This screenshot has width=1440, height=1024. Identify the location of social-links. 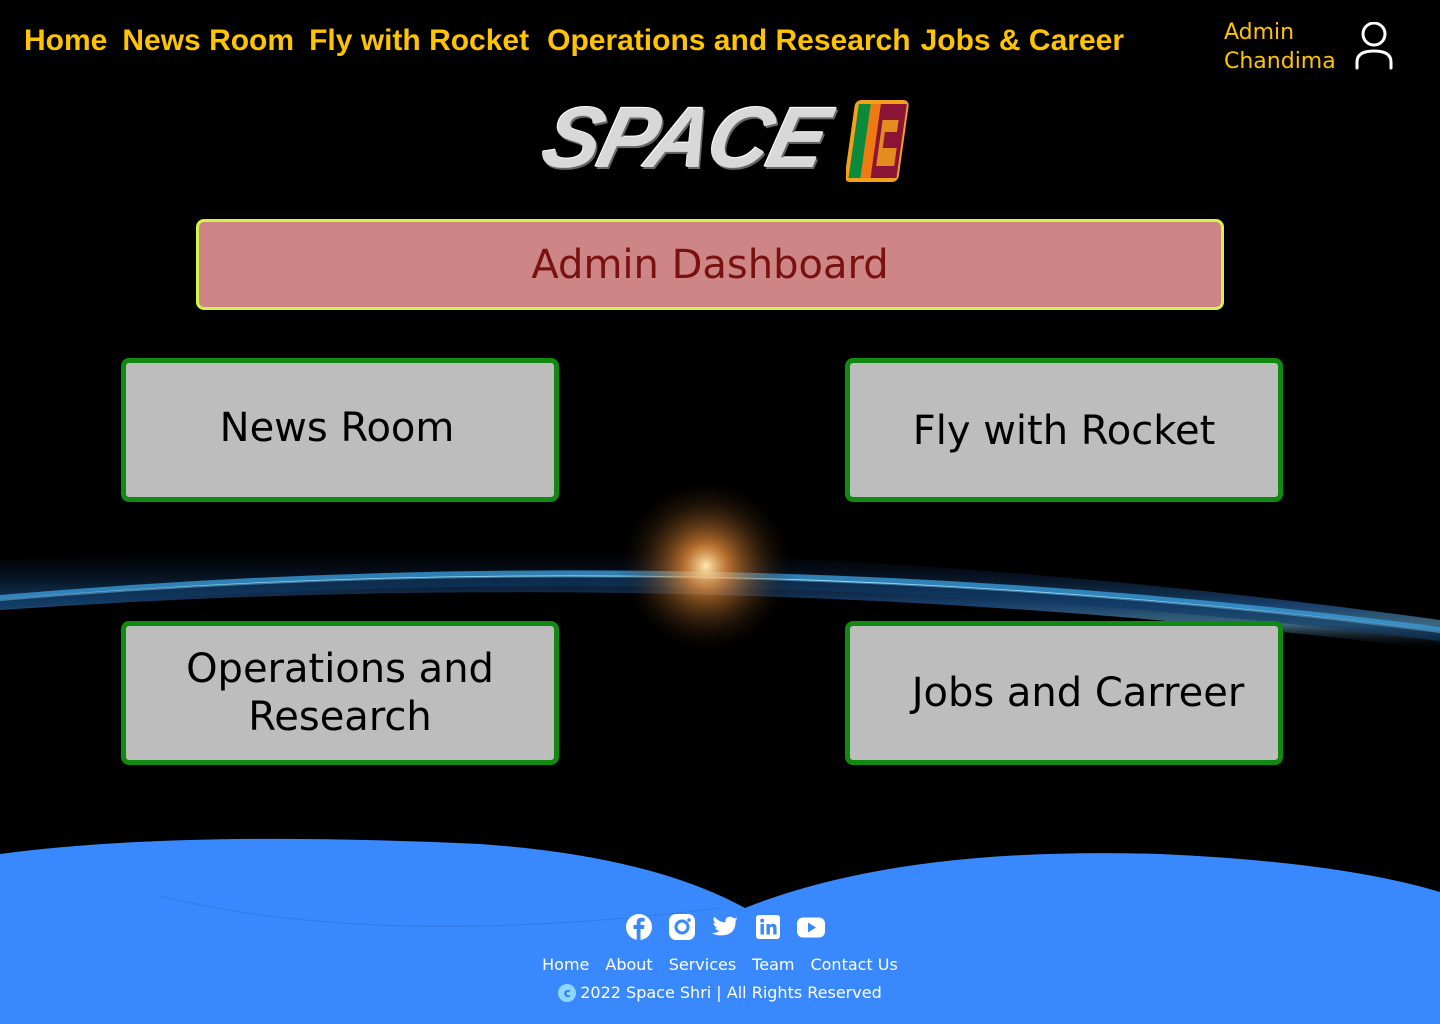
(725, 927).